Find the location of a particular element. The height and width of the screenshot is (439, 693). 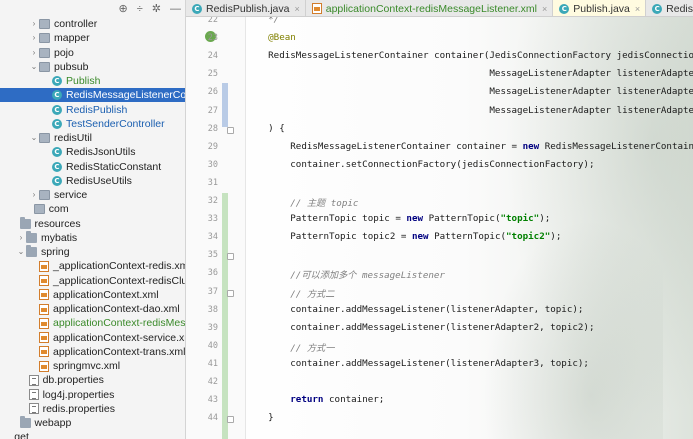

tree-item: C RedisMessageListenerConfig is located at coordinates (92, 95).